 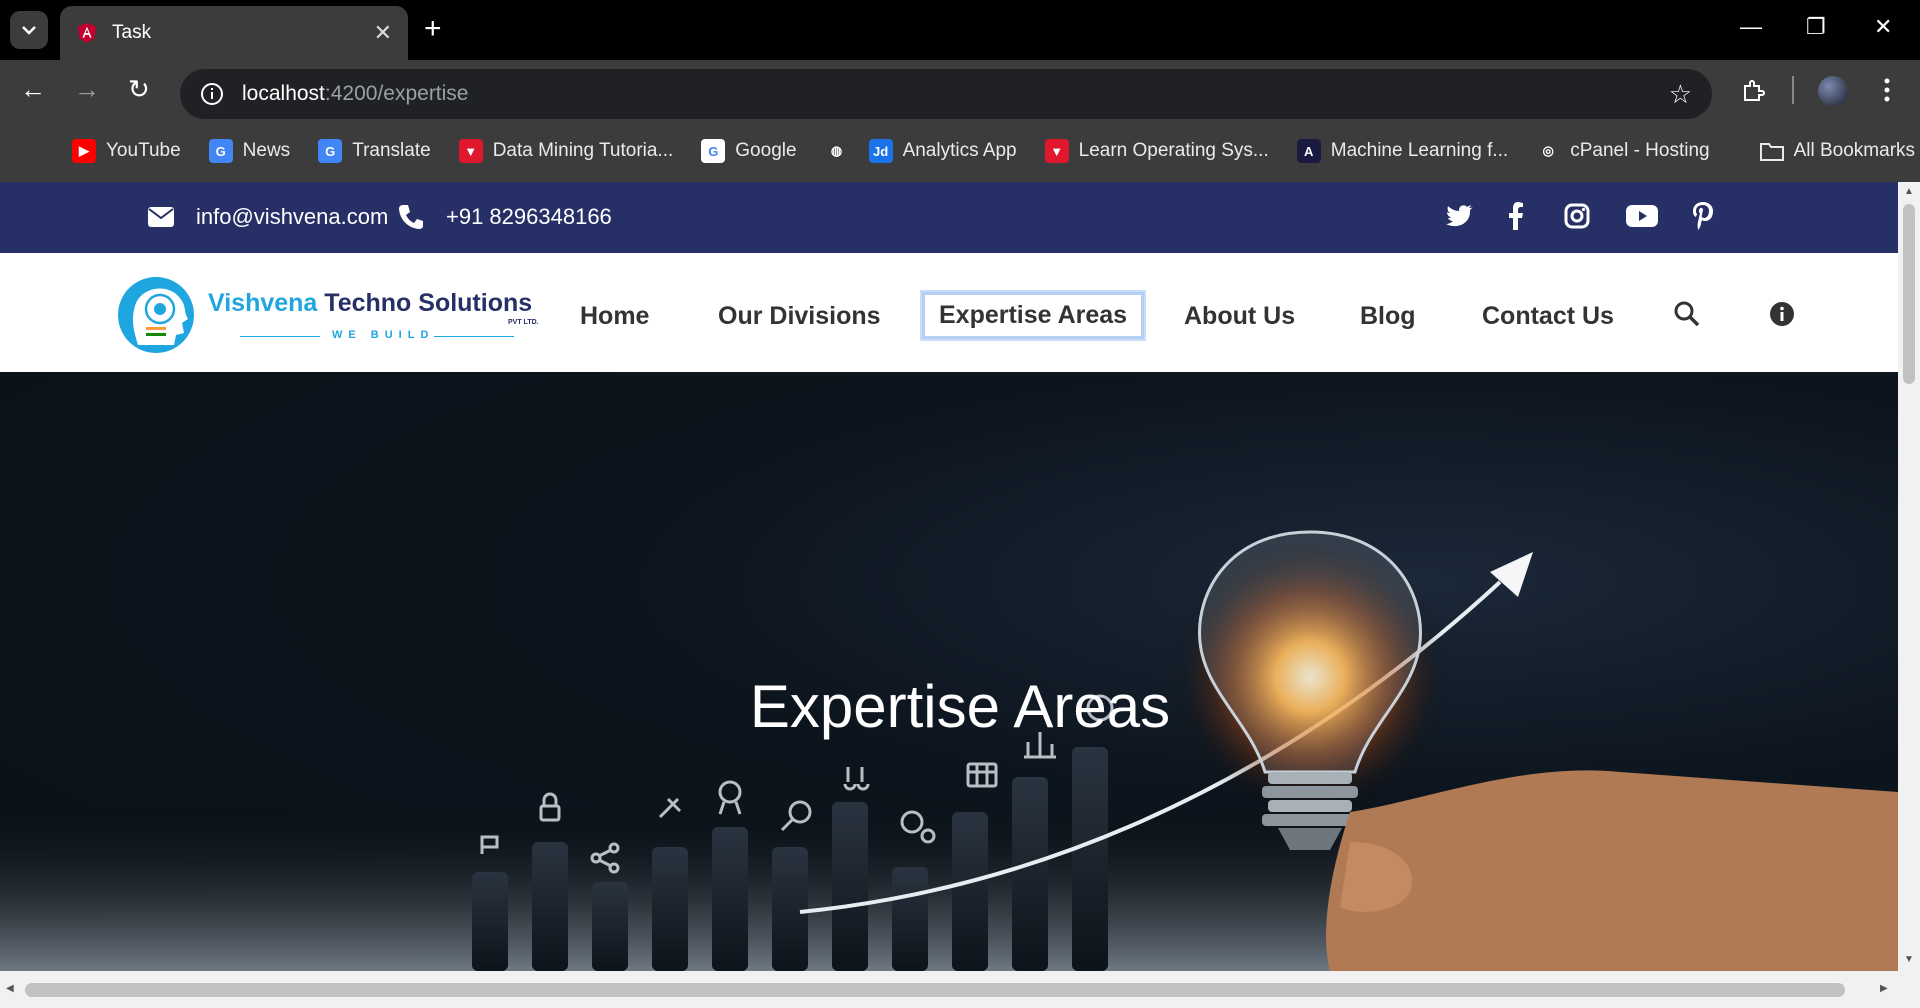 I want to click on tab-search-button, so click(x=29, y=30).